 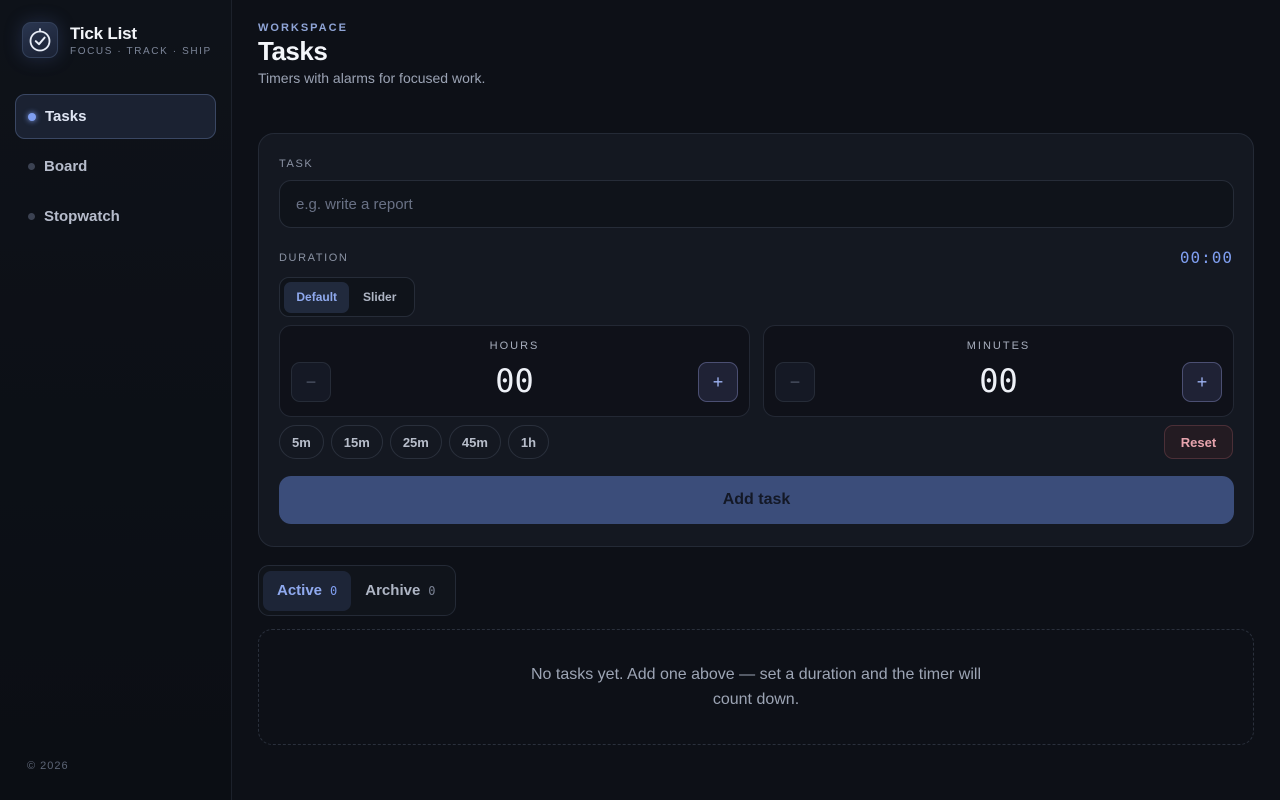 I want to click on tab-label: Active, so click(x=300, y=590).